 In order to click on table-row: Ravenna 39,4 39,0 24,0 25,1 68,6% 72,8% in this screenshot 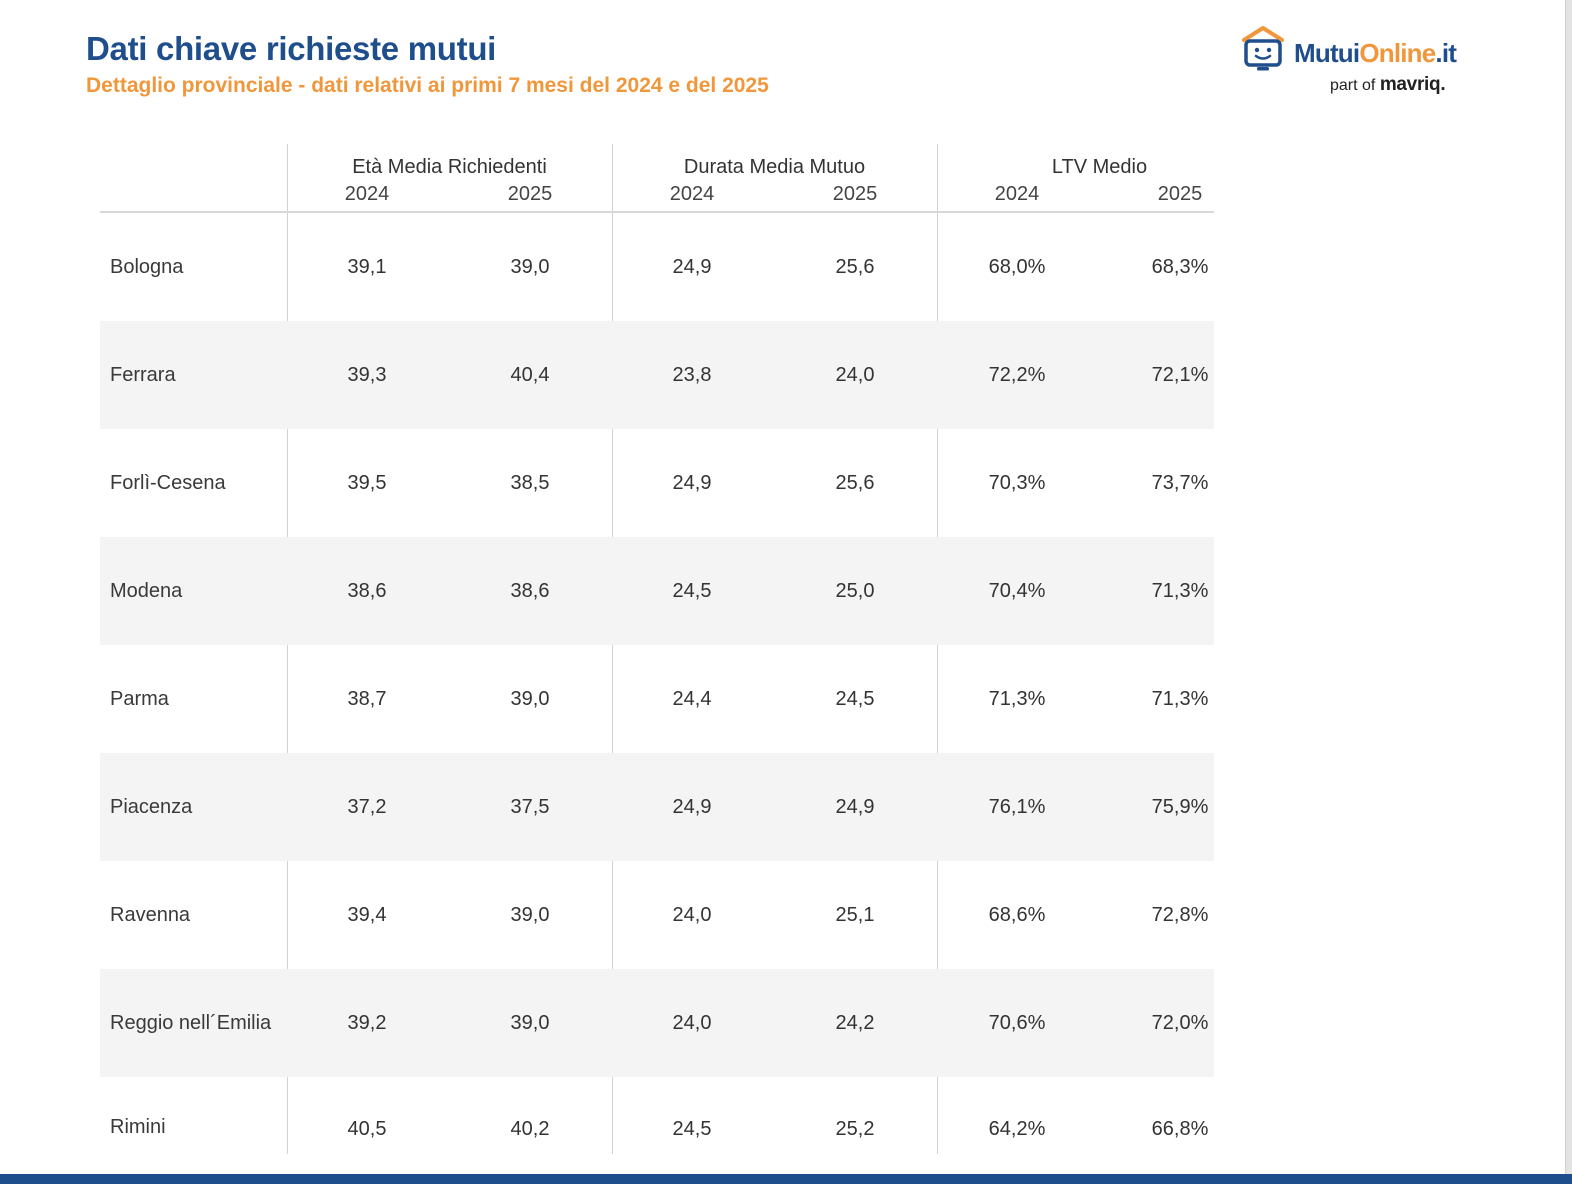, I will do `click(657, 915)`.